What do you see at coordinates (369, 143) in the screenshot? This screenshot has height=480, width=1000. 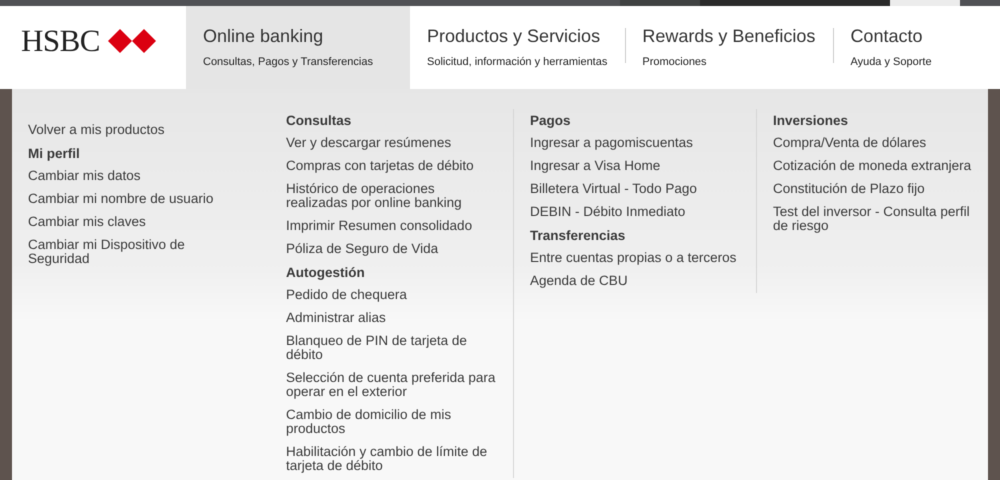 I see `menu-link: Ver y descargar resúmenes` at bounding box center [369, 143].